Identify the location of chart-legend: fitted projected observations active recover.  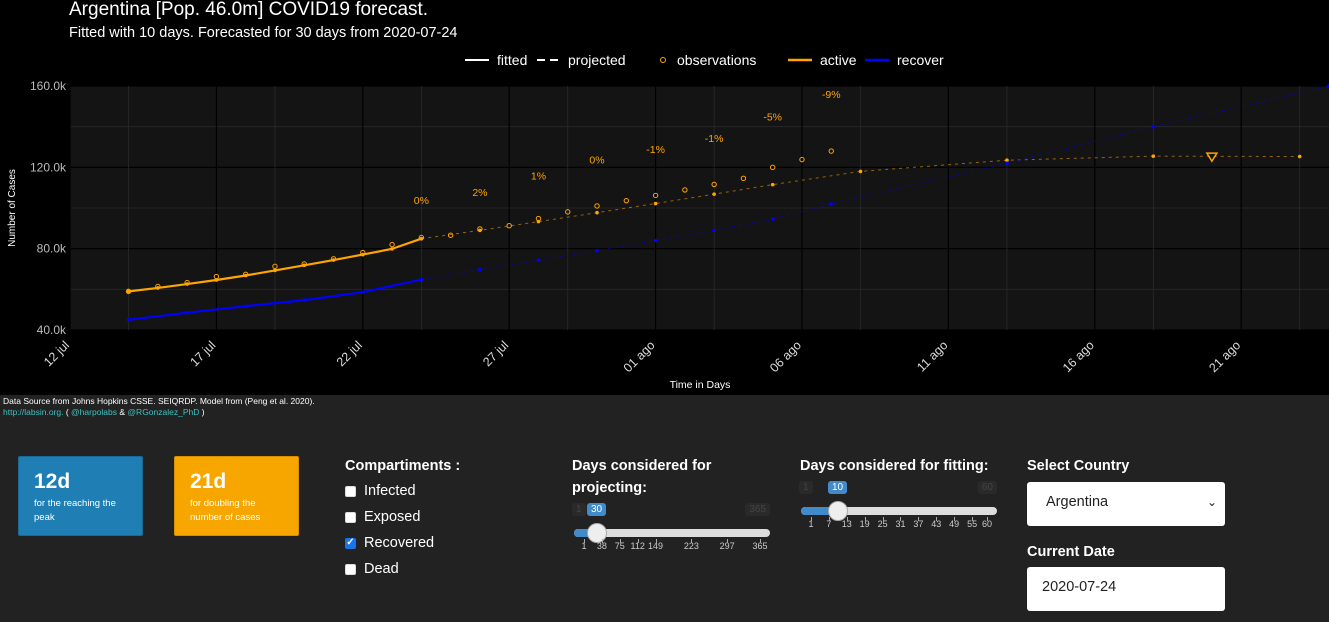
(704, 60).